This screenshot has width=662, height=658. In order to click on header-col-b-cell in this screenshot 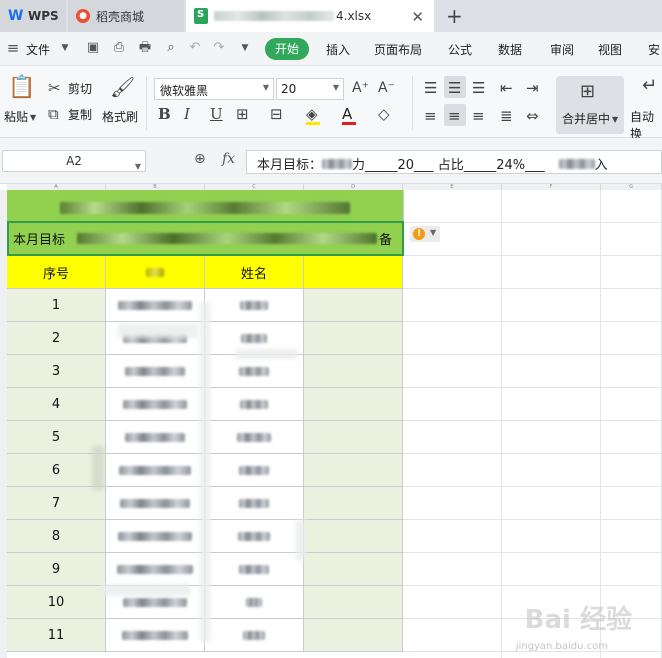, I will do `click(155, 272)`.